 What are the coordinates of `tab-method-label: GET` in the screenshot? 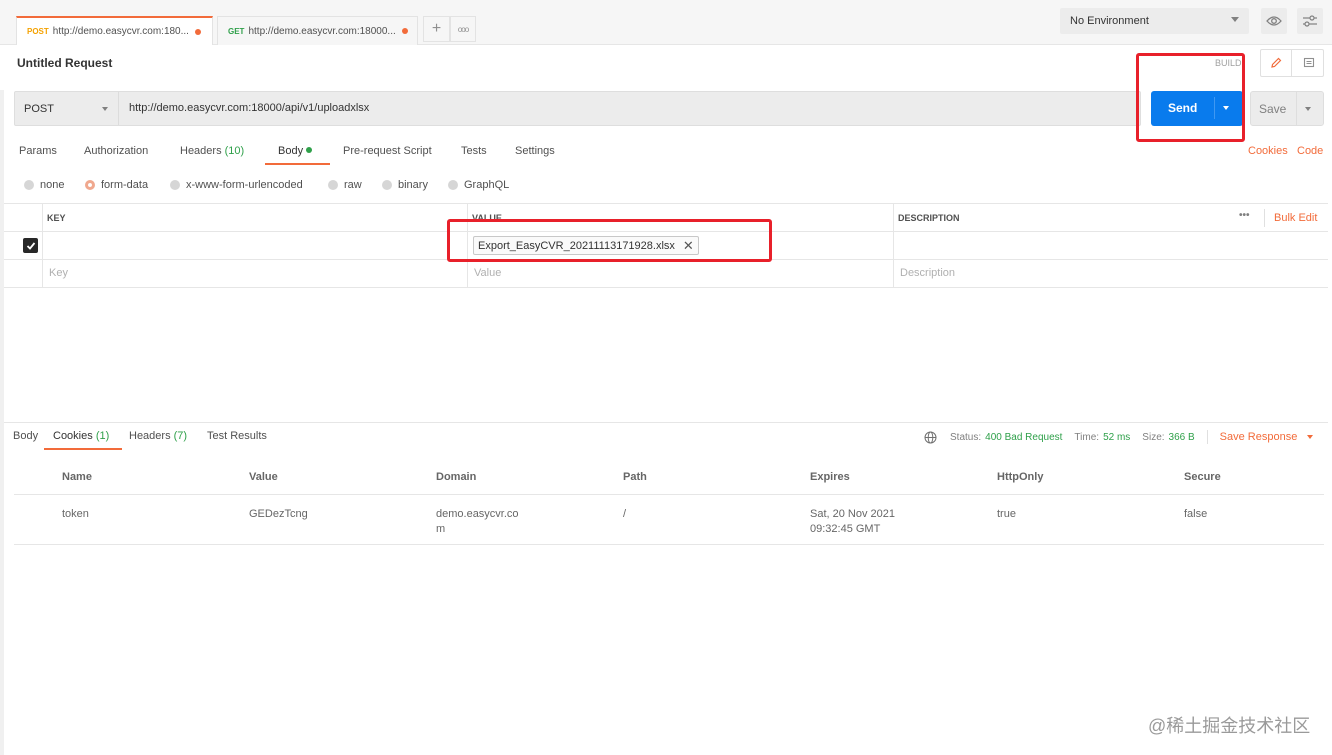 It's located at (236, 31).